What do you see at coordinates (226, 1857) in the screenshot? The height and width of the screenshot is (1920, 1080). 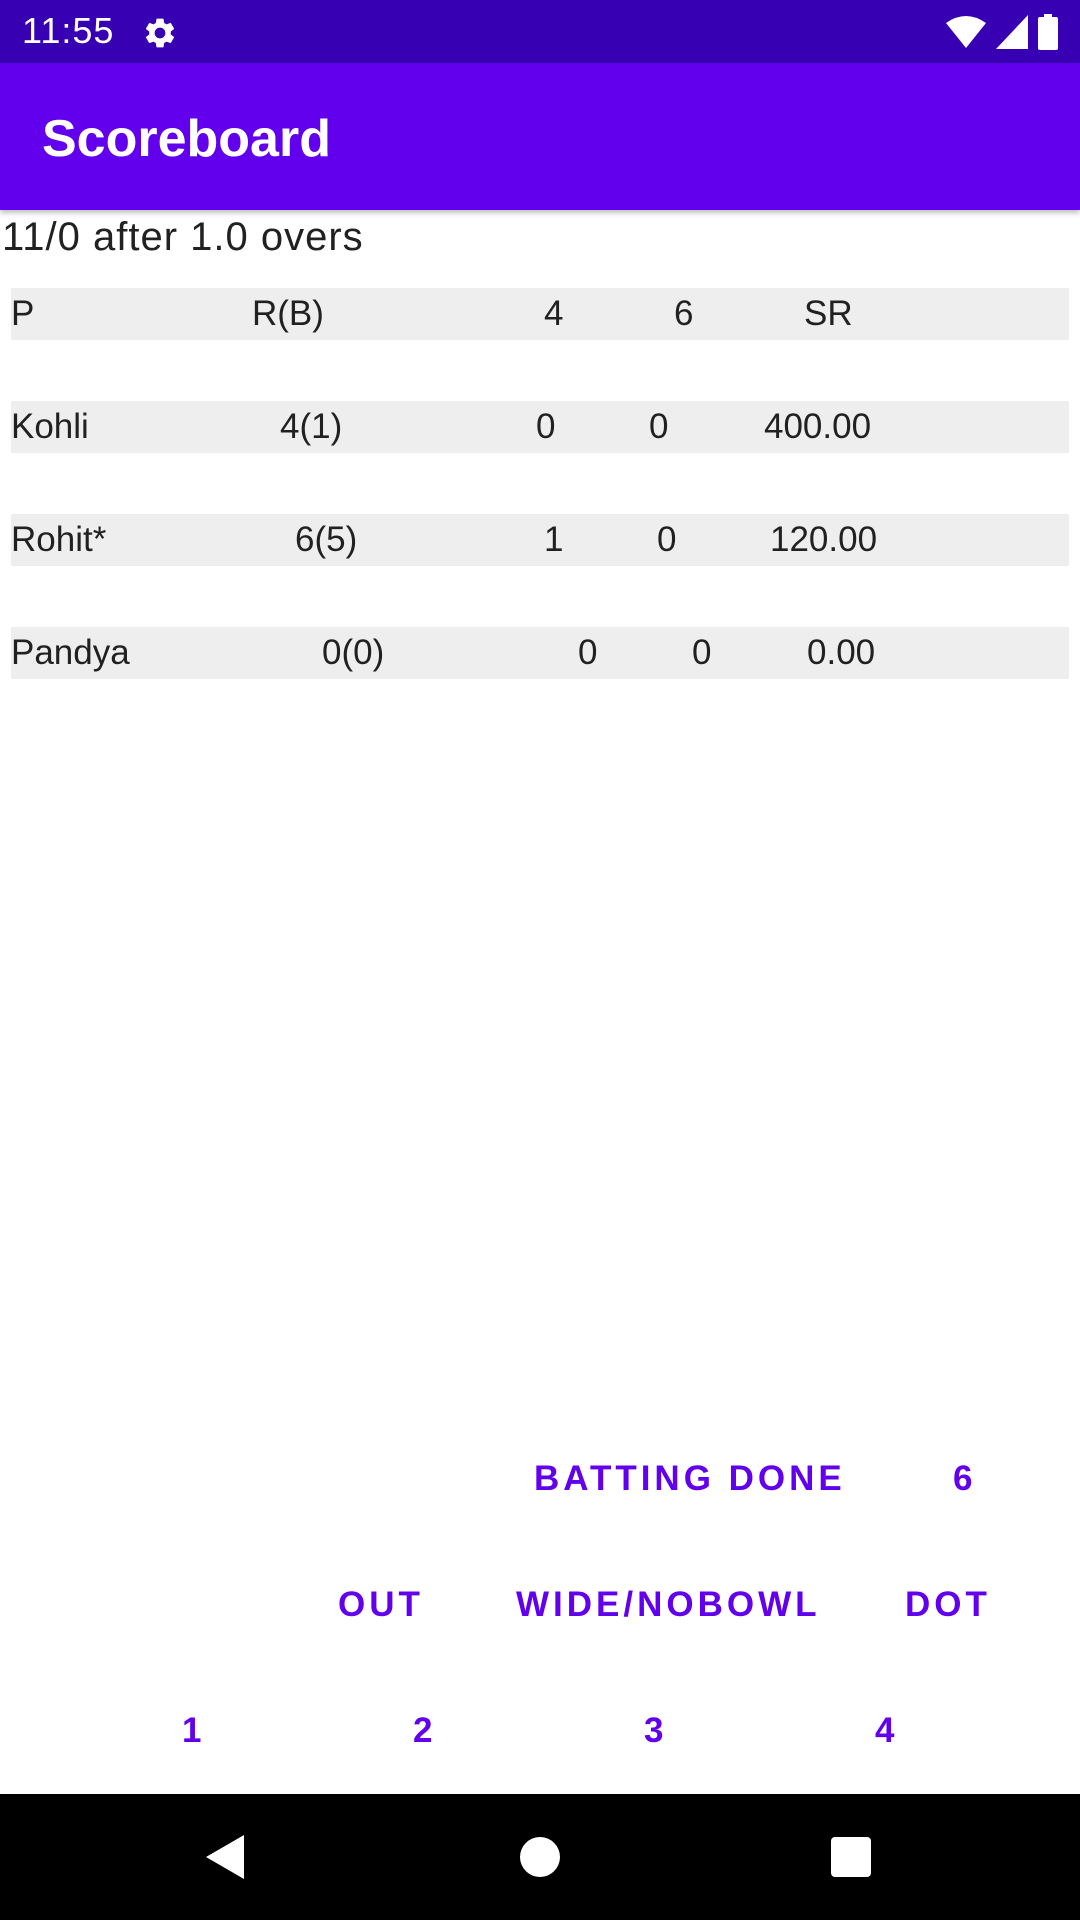 I see `back-icon` at bounding box center [226, 1857].